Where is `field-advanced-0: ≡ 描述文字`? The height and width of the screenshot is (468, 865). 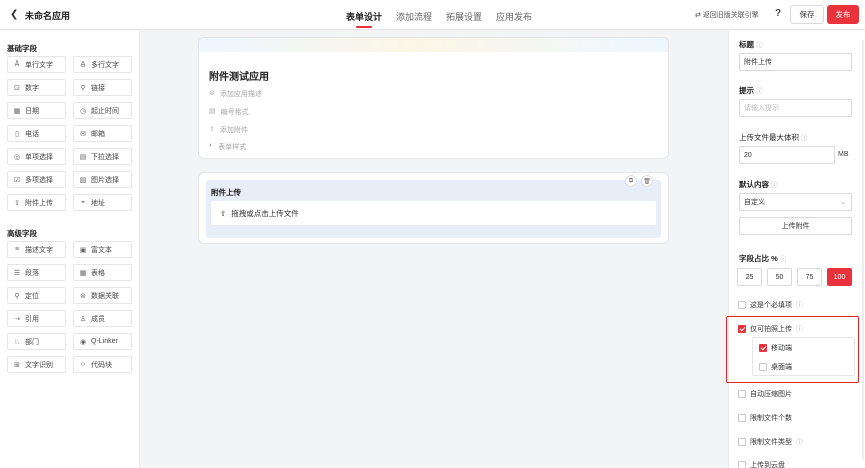 field-advanced-0: ≡ 描述文字 is located at coordinates (36, 249).